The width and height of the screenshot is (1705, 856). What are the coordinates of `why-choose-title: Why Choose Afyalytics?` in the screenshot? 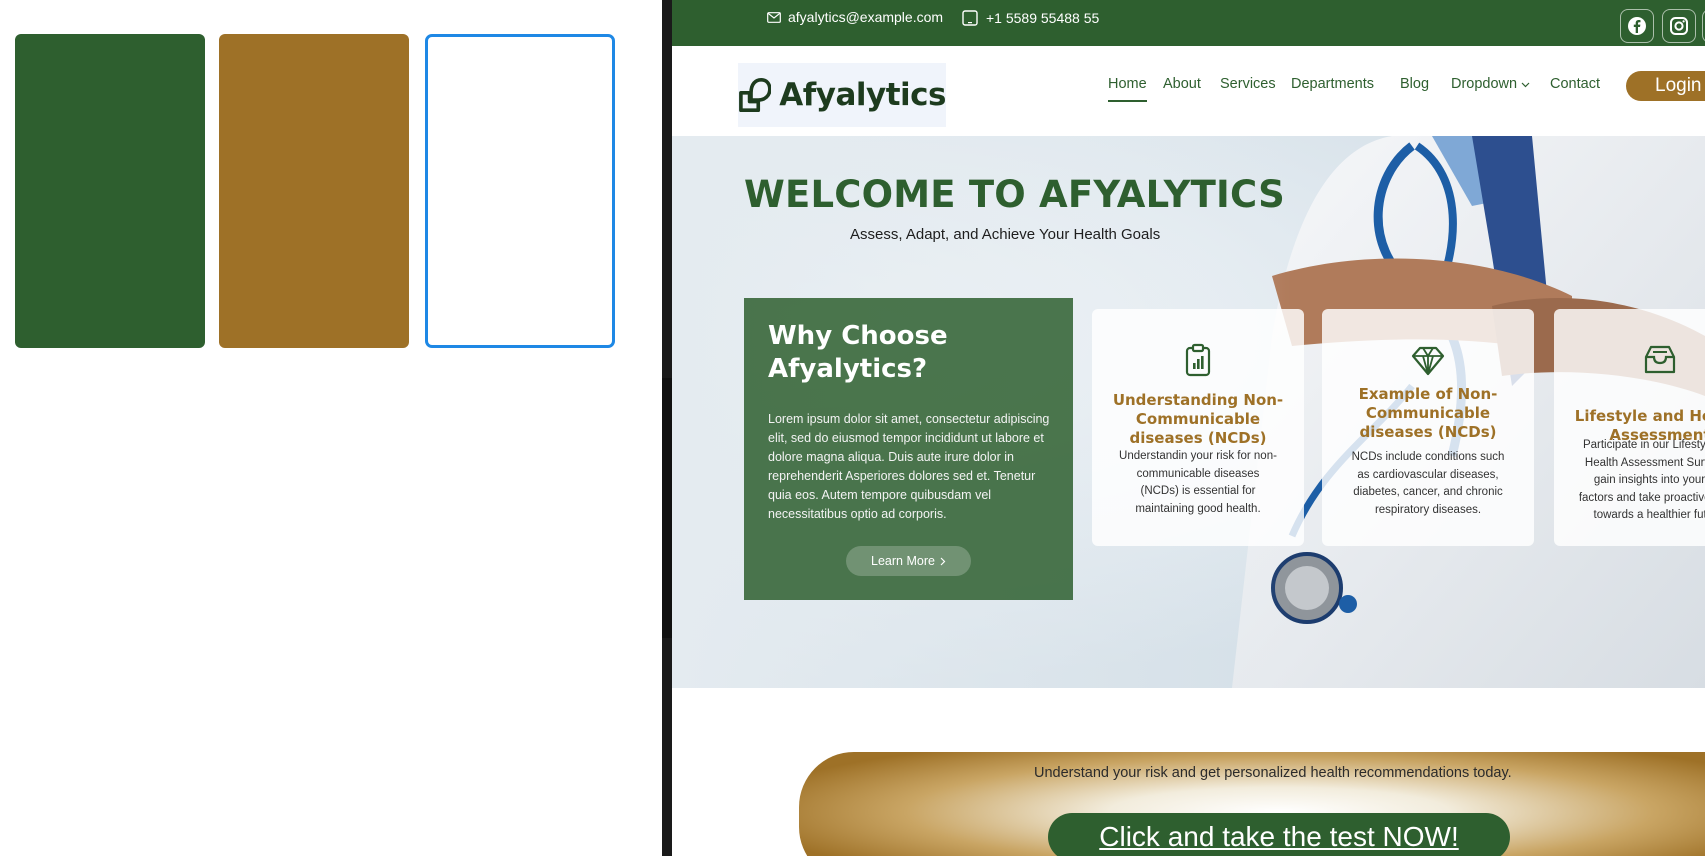 It's located at (858, 352).